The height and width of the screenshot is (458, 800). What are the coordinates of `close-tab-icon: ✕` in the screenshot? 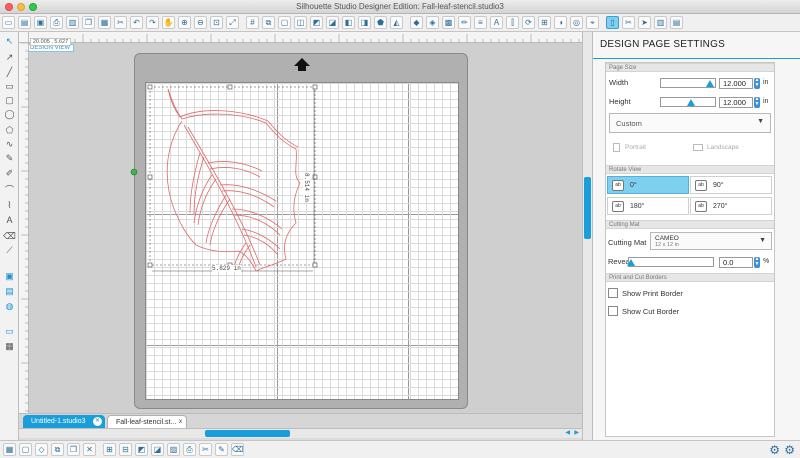 It's located at (97, 421).